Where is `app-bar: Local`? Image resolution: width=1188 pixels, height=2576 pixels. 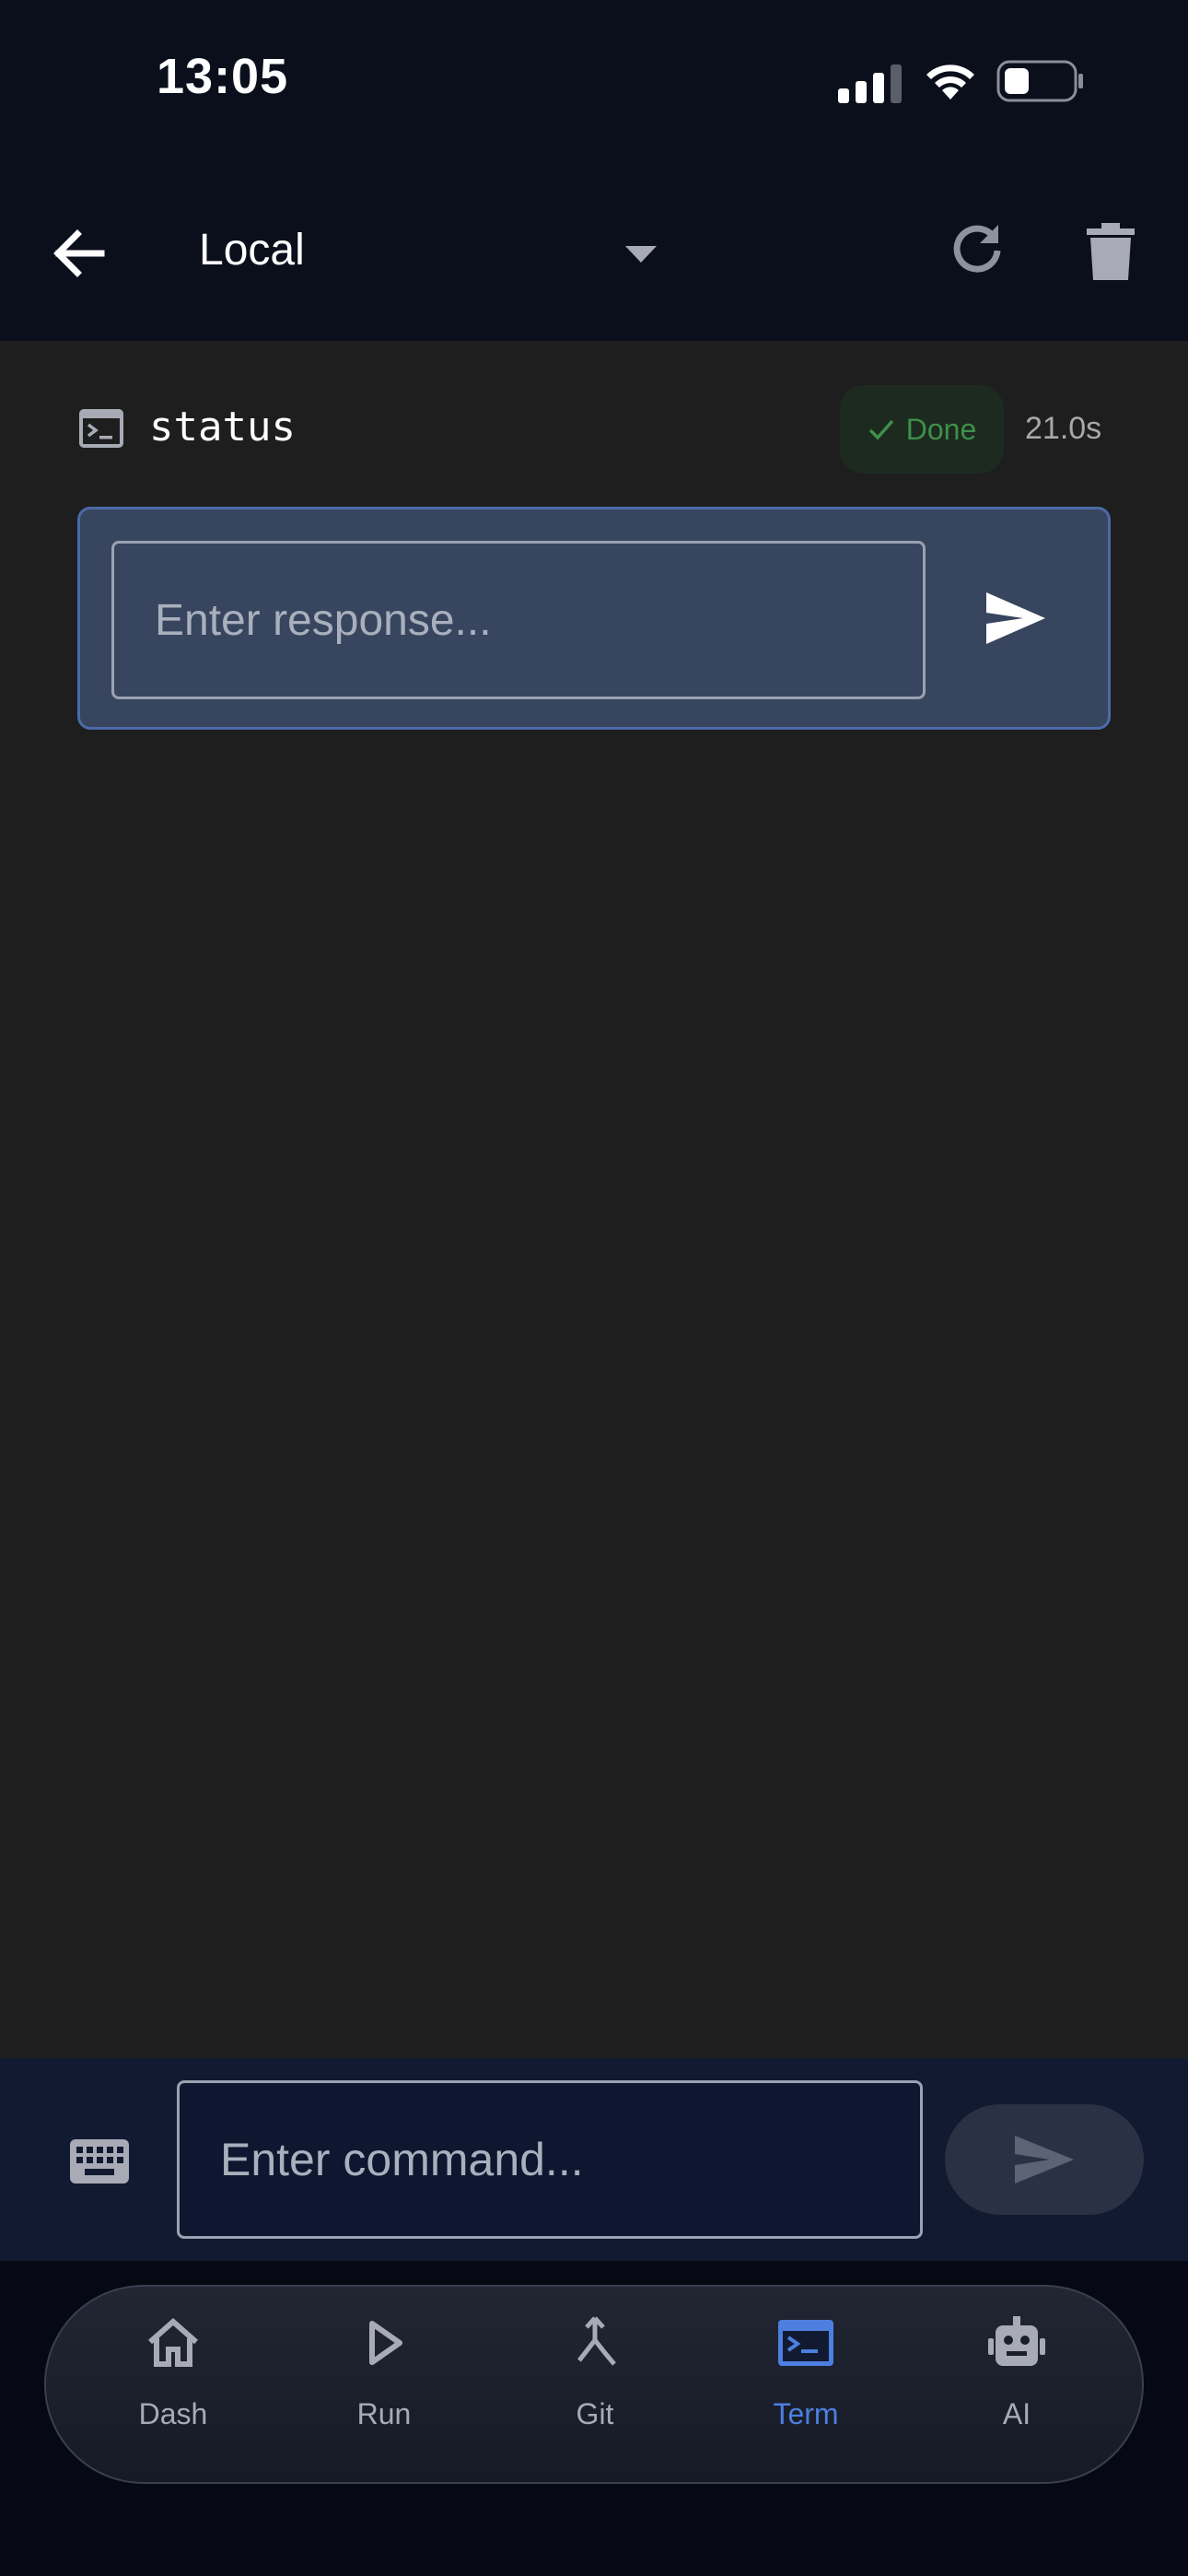
app-bar: Local is located at coordinates (594, 258).